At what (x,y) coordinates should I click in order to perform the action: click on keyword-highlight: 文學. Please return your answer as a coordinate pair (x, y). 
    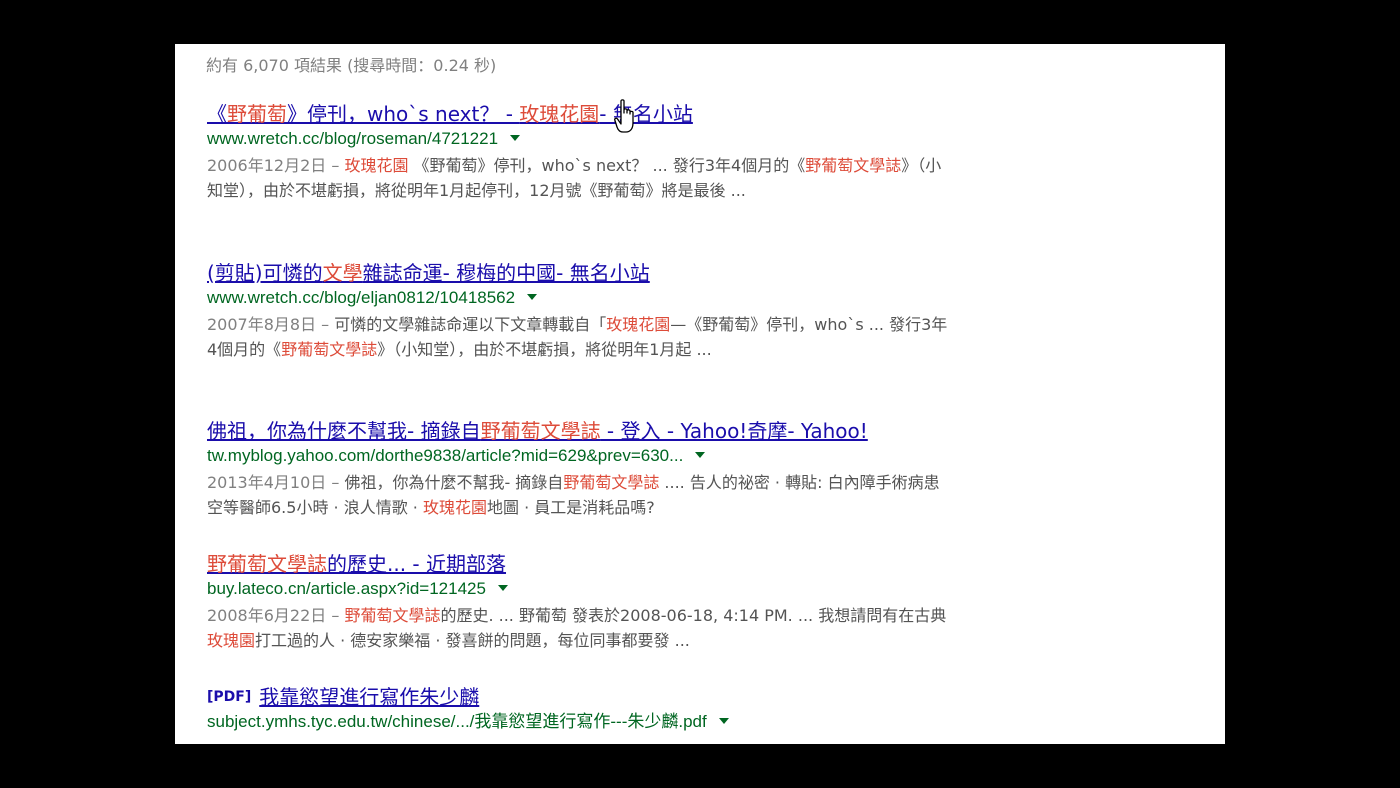
    Looking at the image, I should click on (342, 273).